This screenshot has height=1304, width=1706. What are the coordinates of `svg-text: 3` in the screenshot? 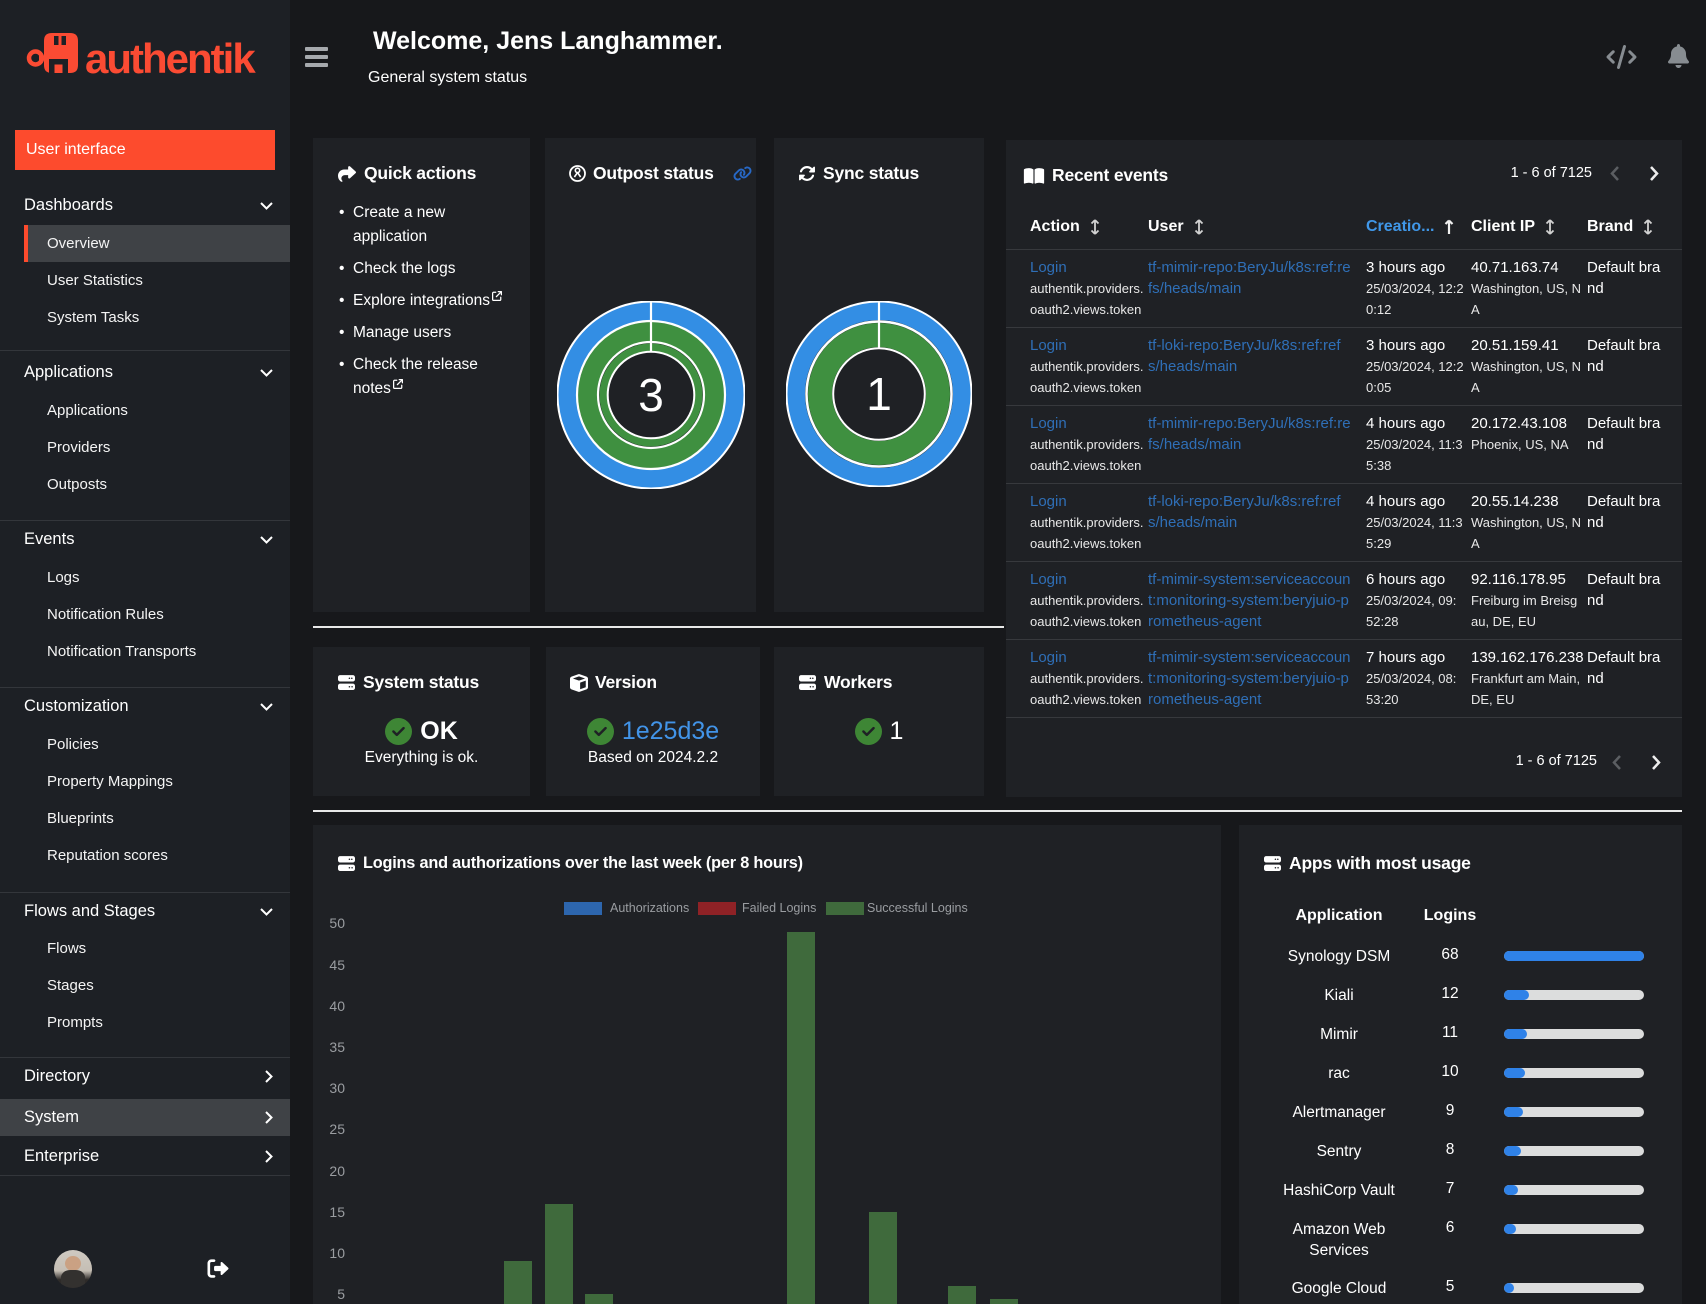 It's located at (651, 395).